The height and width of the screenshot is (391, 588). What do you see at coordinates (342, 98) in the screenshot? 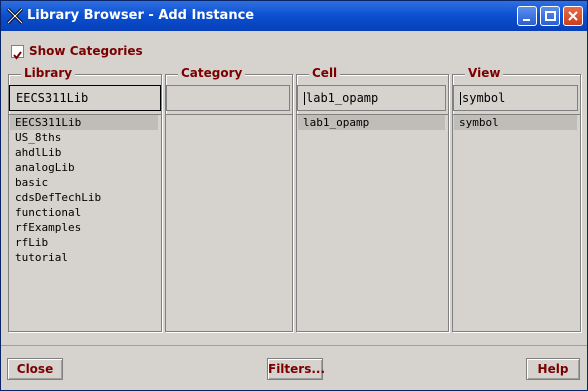
I see `cell-field-value: lab1_opamp` at bounding box center [342, 98].